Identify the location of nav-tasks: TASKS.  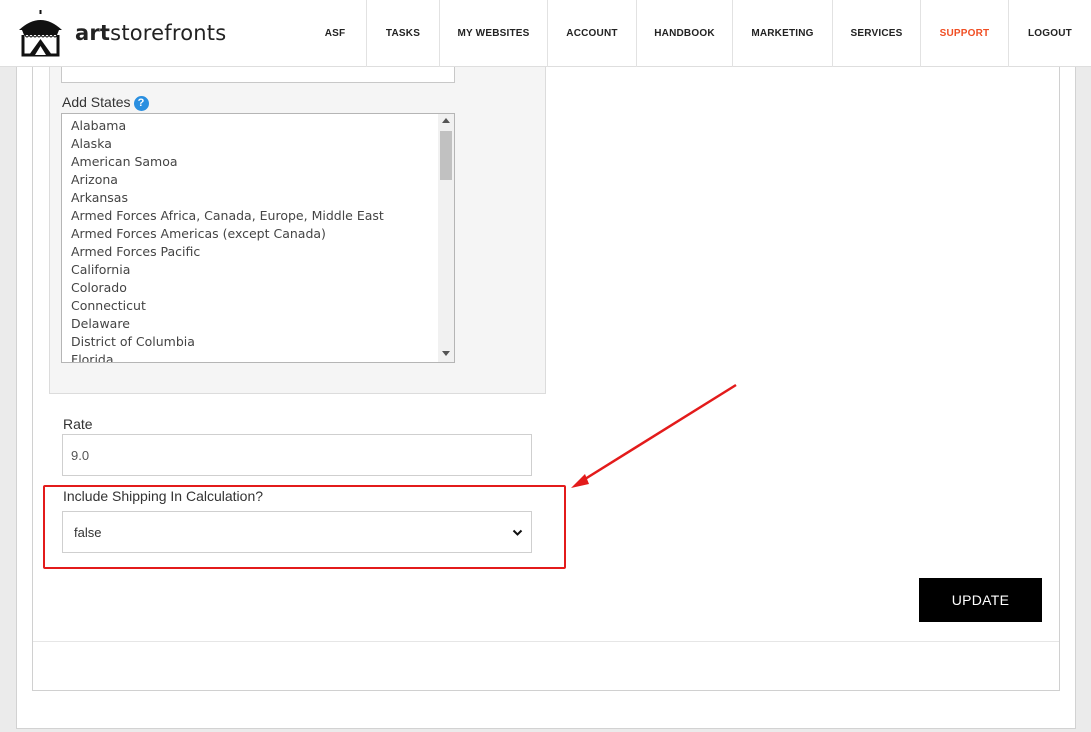
(402, 33).